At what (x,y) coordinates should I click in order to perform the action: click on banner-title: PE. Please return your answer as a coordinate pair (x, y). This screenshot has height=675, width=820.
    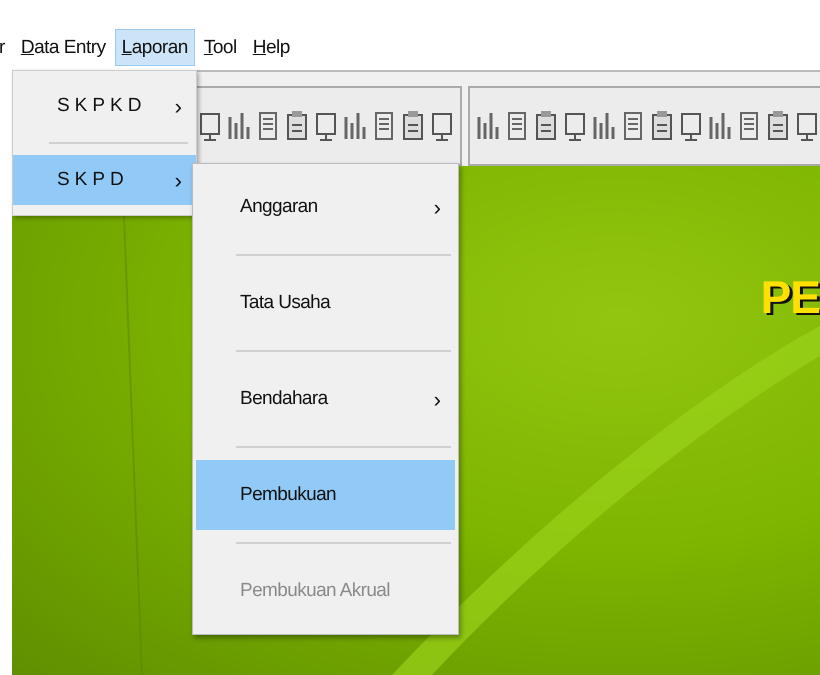
    Looking at the image, I should click on (790, 297).